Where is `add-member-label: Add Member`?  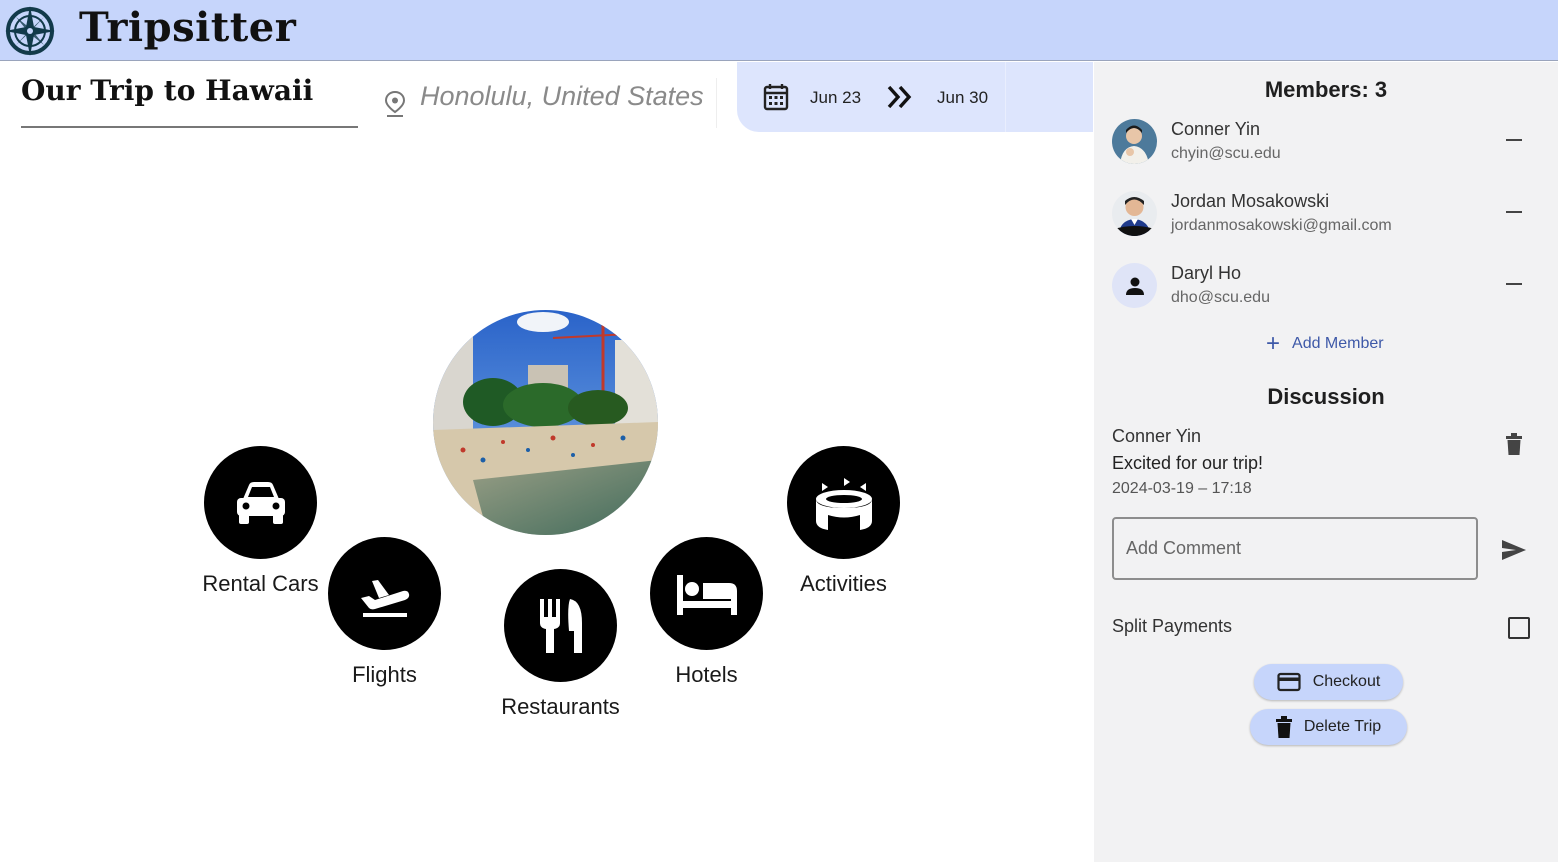
add-member-label: Add Member is located at coordinates (1338, 343).